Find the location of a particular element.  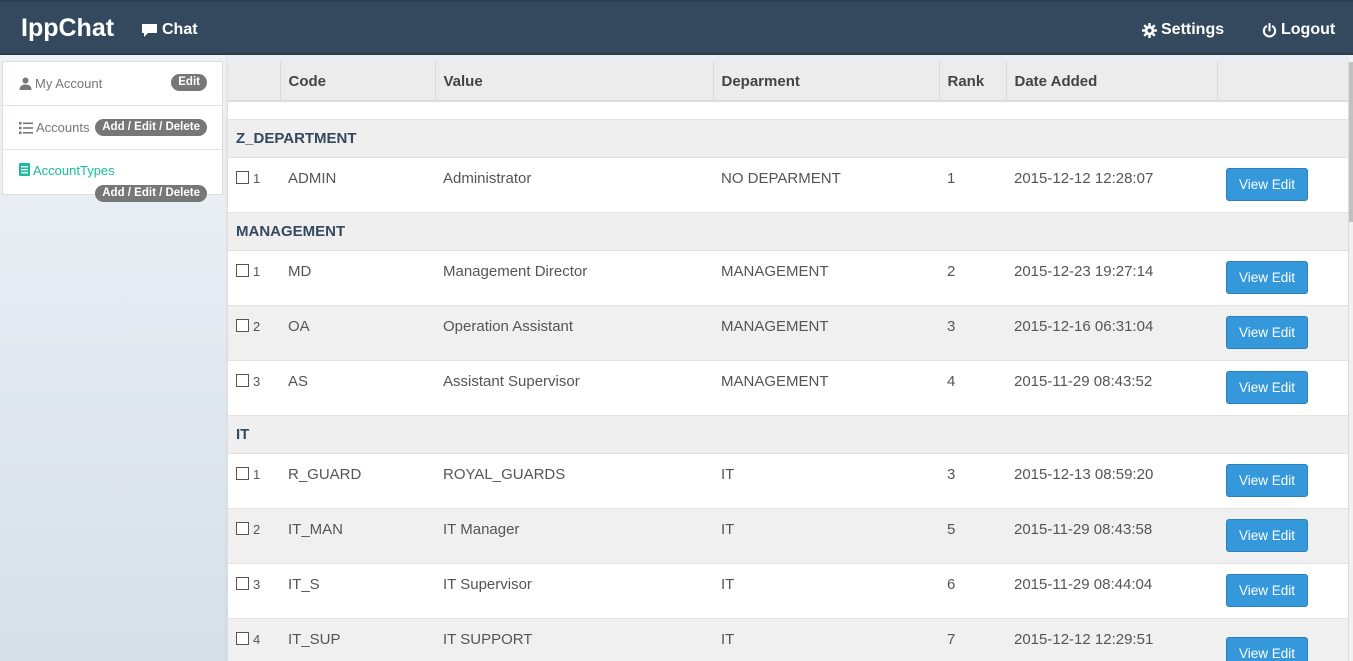

nav-logout-label: Logout is located at coordinates (1308, 29).